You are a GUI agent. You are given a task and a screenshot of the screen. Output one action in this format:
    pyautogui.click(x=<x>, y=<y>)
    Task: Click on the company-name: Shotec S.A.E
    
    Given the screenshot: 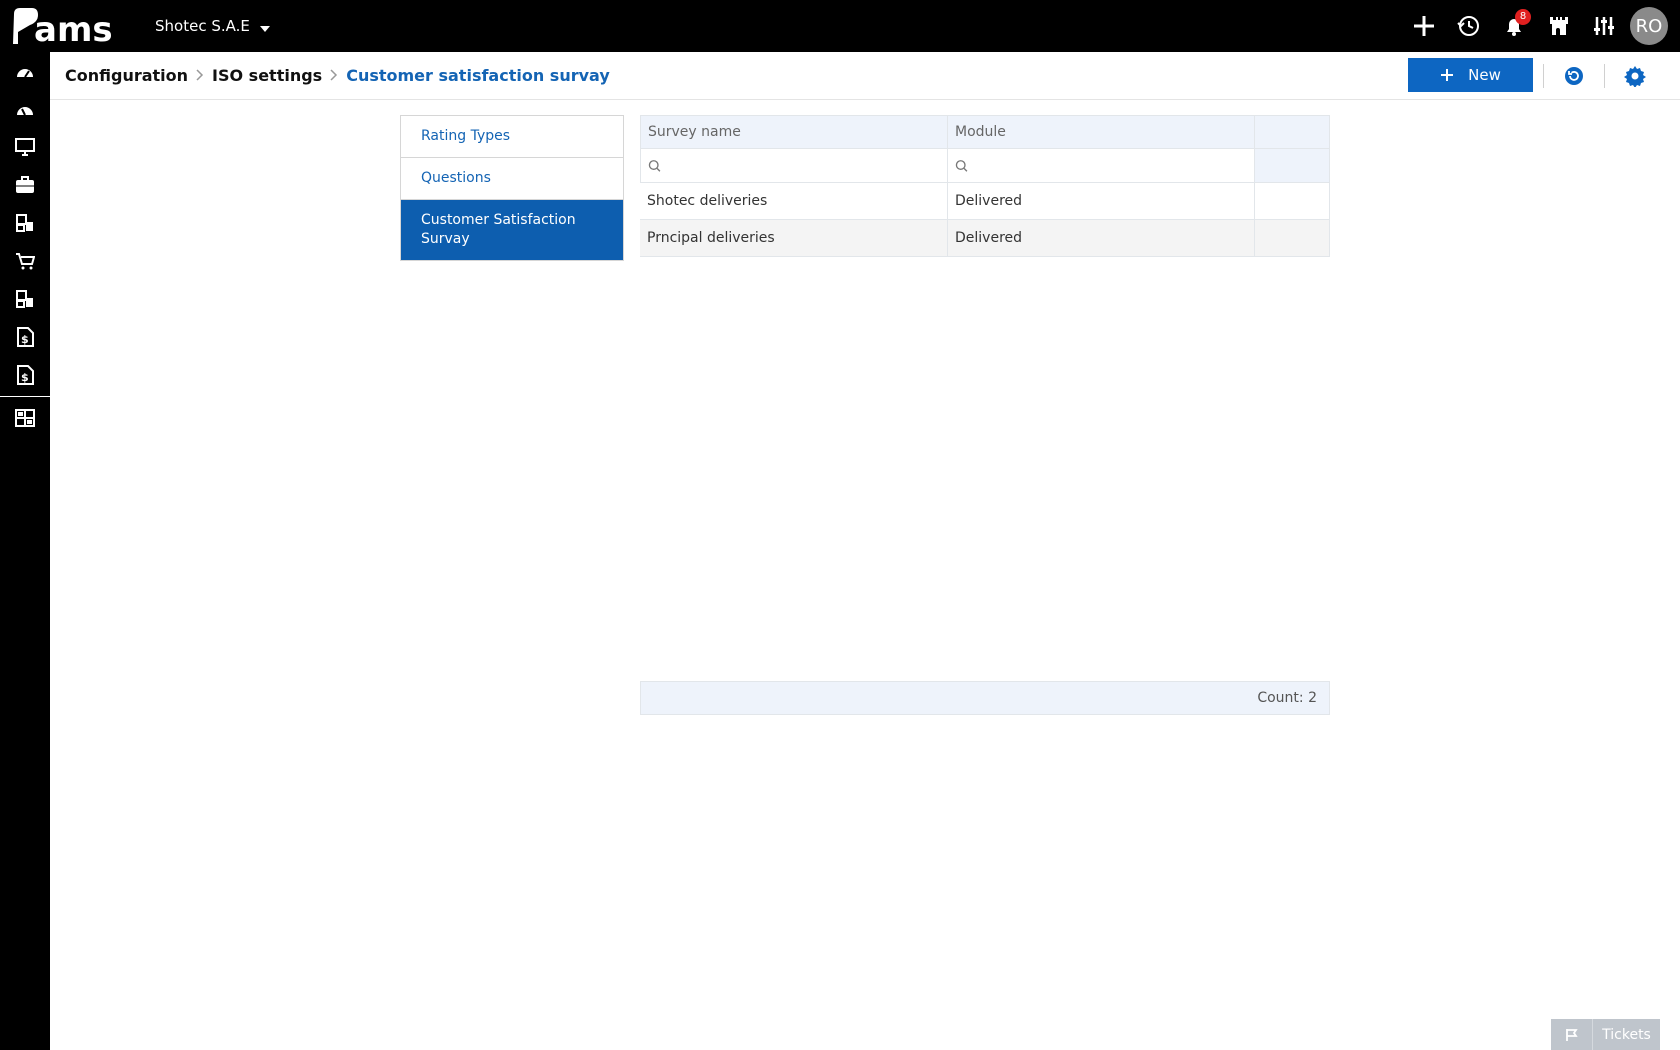 What is the action you would take?
    pyautogui.click(x=202, y=26)
    